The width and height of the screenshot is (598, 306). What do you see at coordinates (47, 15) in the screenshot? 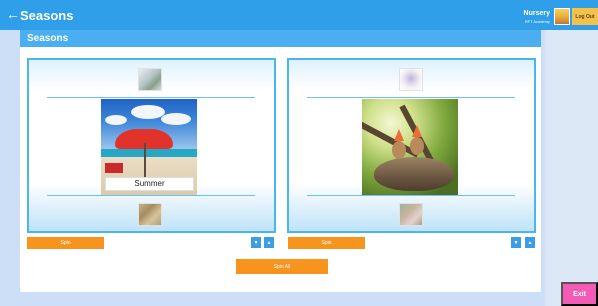
I see `app-title: Seasons` at bounding box center [47, 15].